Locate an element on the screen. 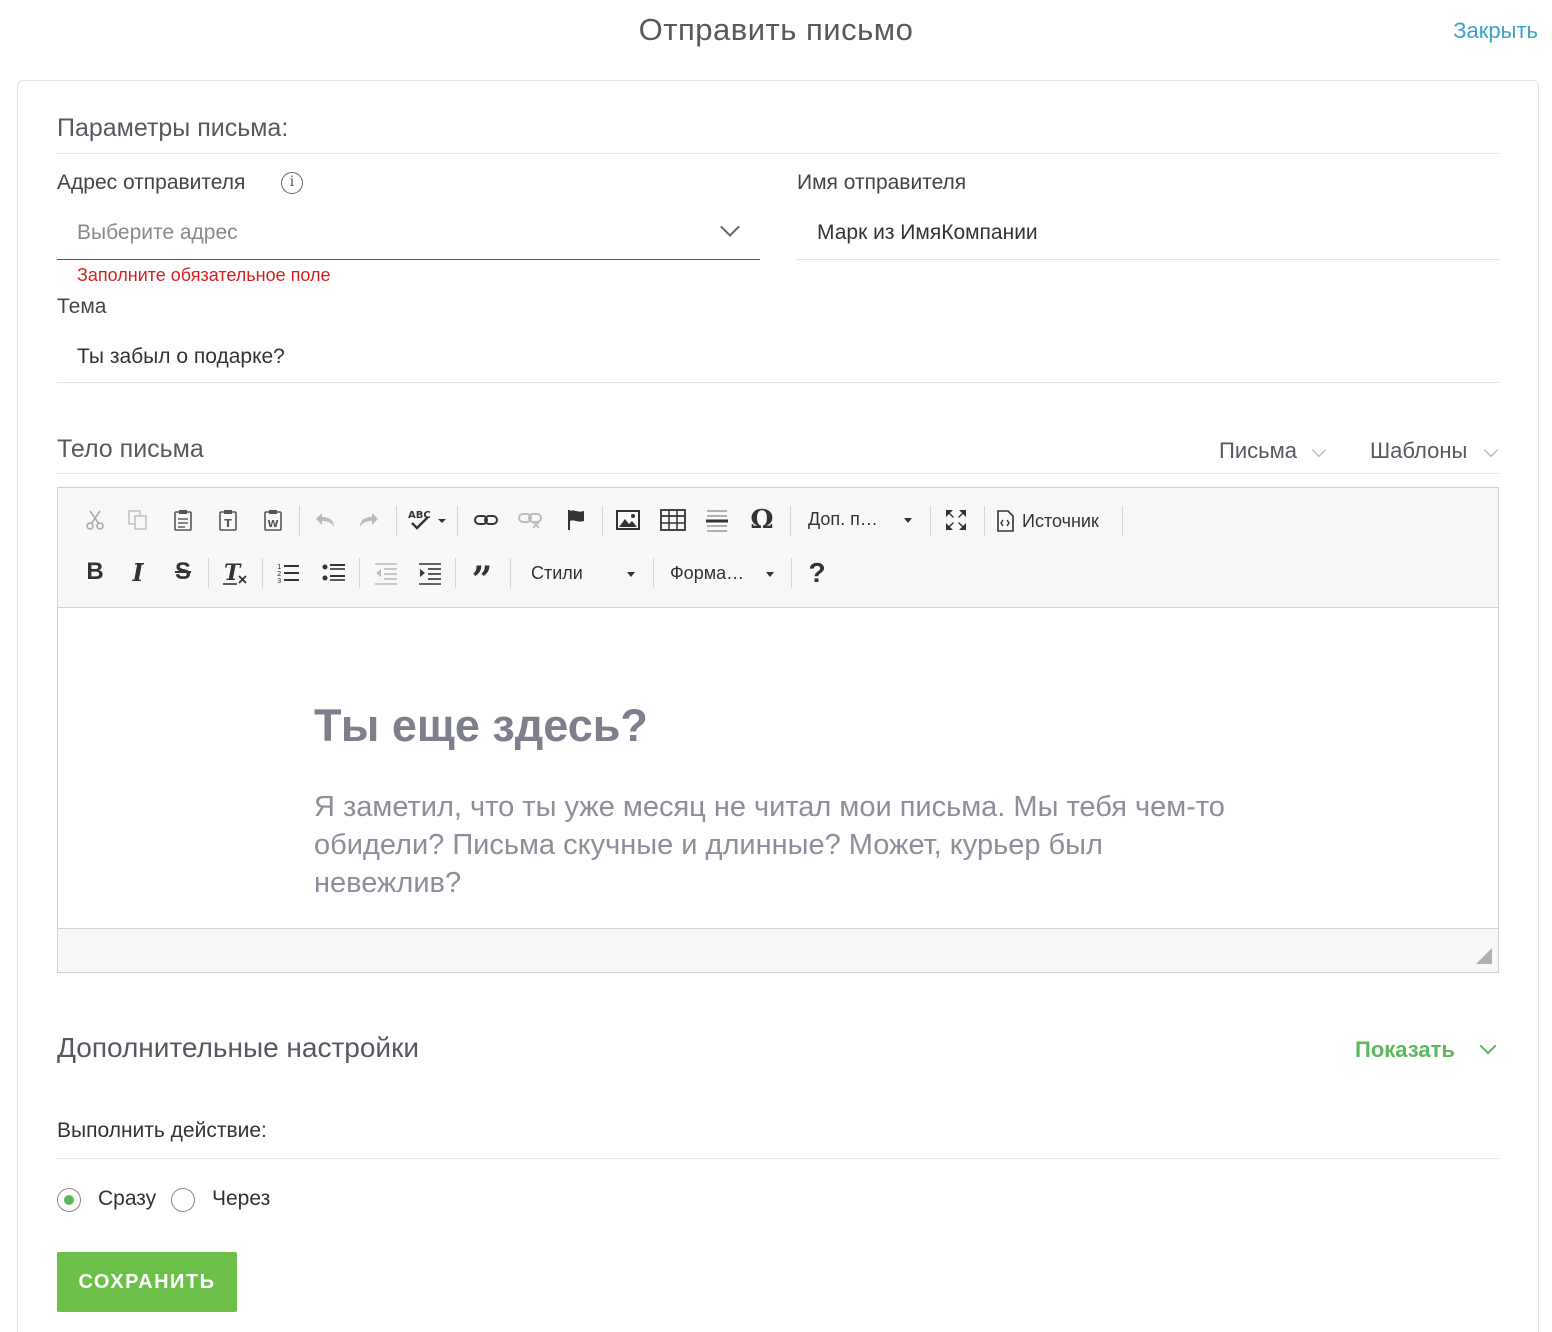  tab-templates: Шаблоны is located at coordinates (1418, 451).